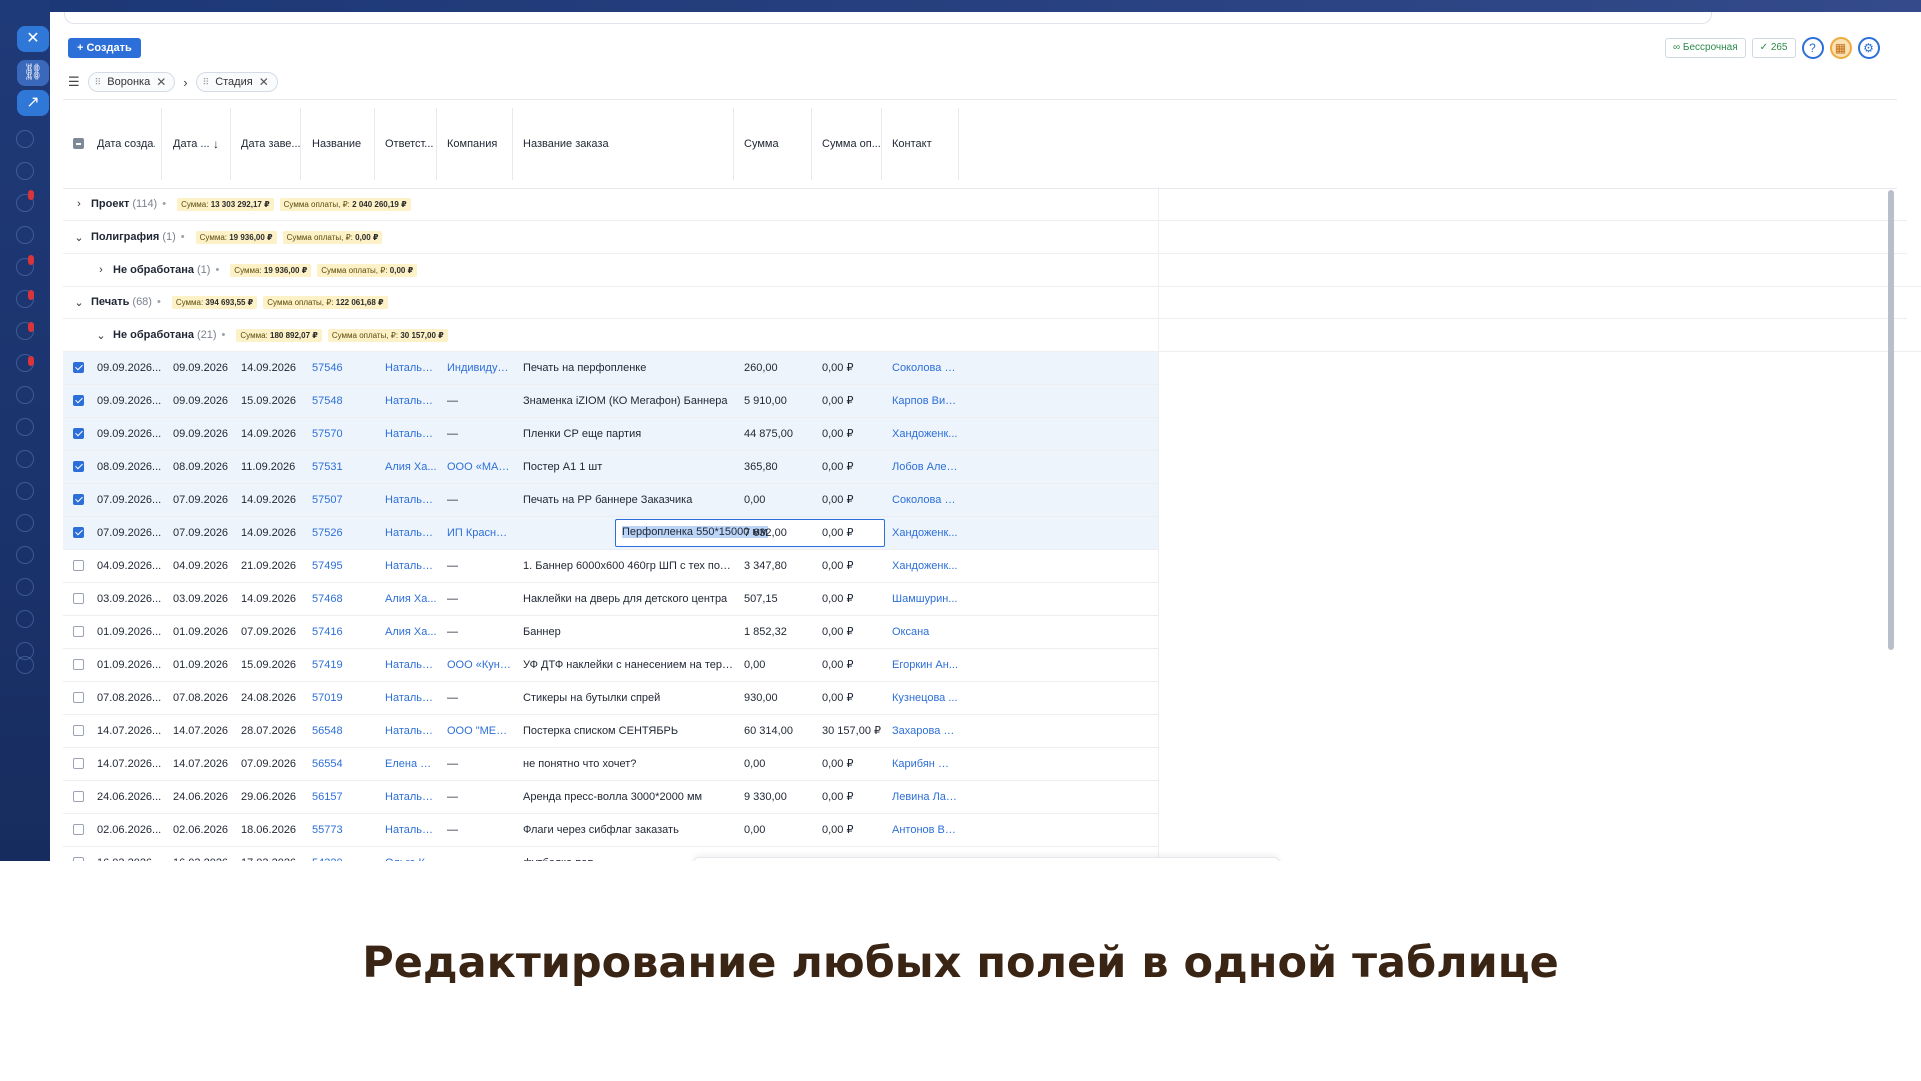  What do you see at coordinates (628, 830) in the screenshot?
I see `cell-order: Флаги через сибфлаг заказать` at bounding box center [628, 830].